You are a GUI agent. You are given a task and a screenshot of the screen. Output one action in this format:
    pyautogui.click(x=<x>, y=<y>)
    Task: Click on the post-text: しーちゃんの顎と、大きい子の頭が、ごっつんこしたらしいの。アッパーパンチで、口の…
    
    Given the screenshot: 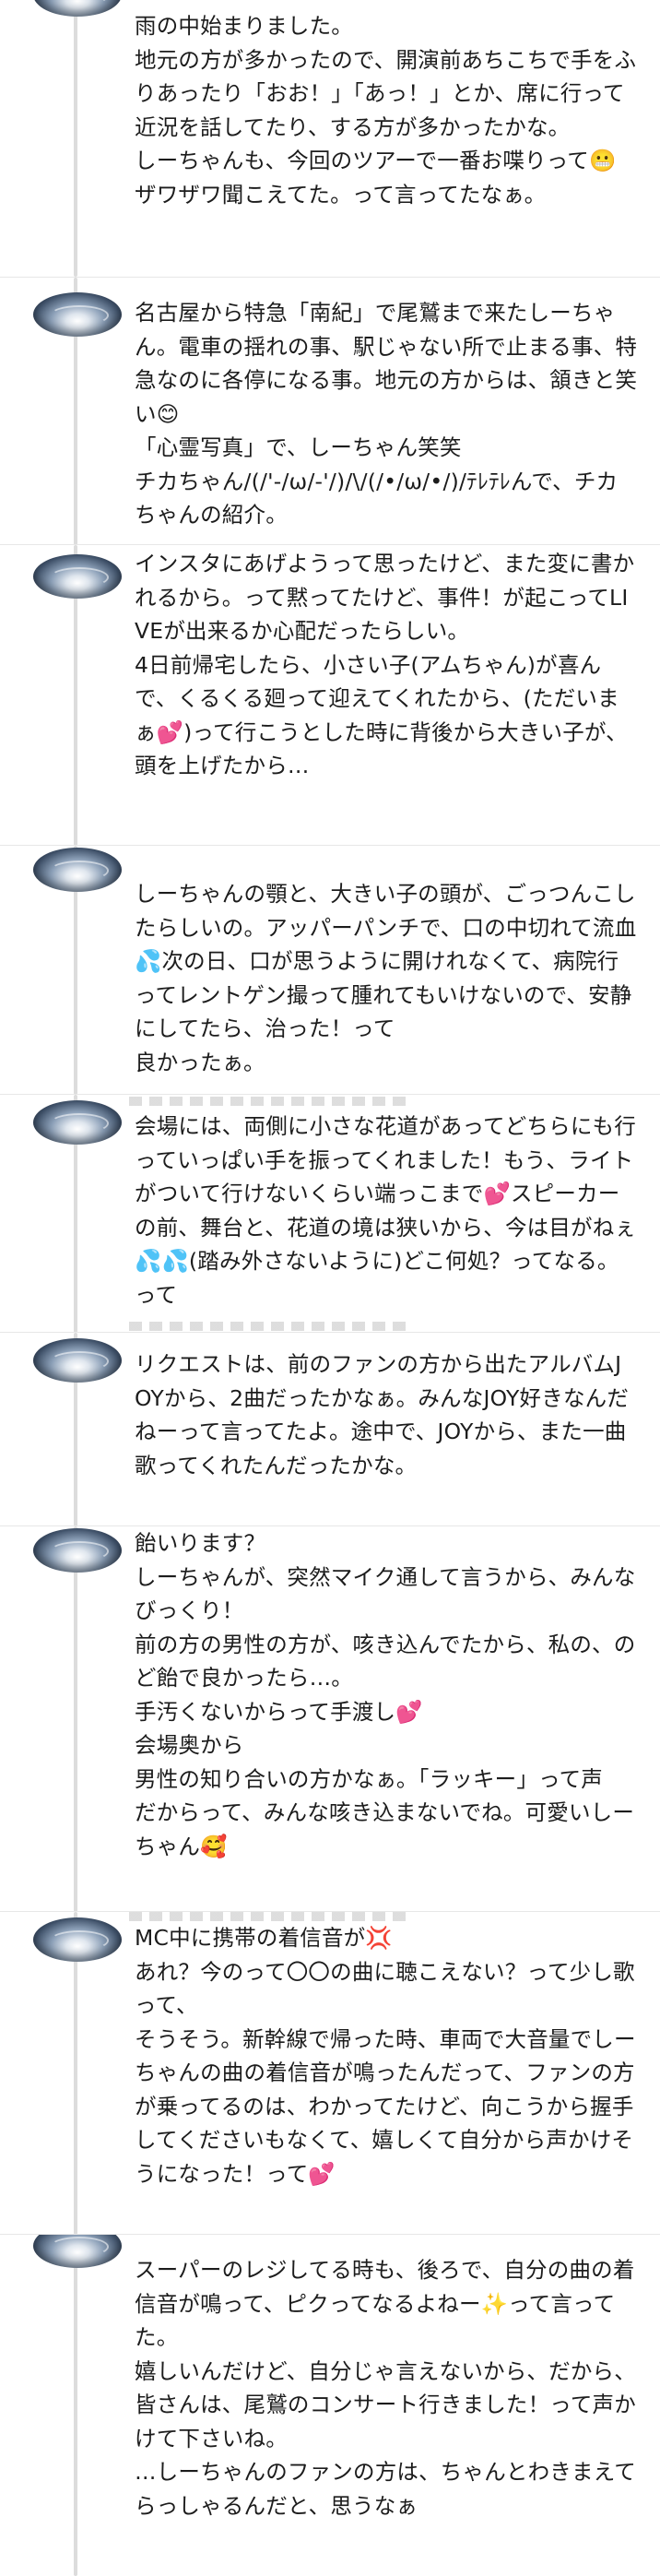 What is the action you would take?
    pyautogui.click(x=386, y=978)
    